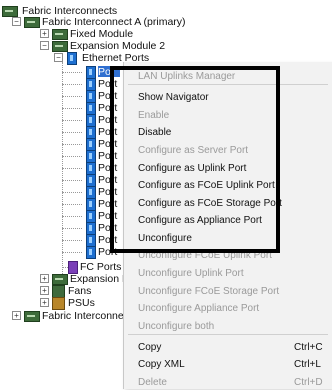  Describe the element at coordinates (308, 382) in the screenshot. I see `menu-shortcut: Ctrl+D` at that location.